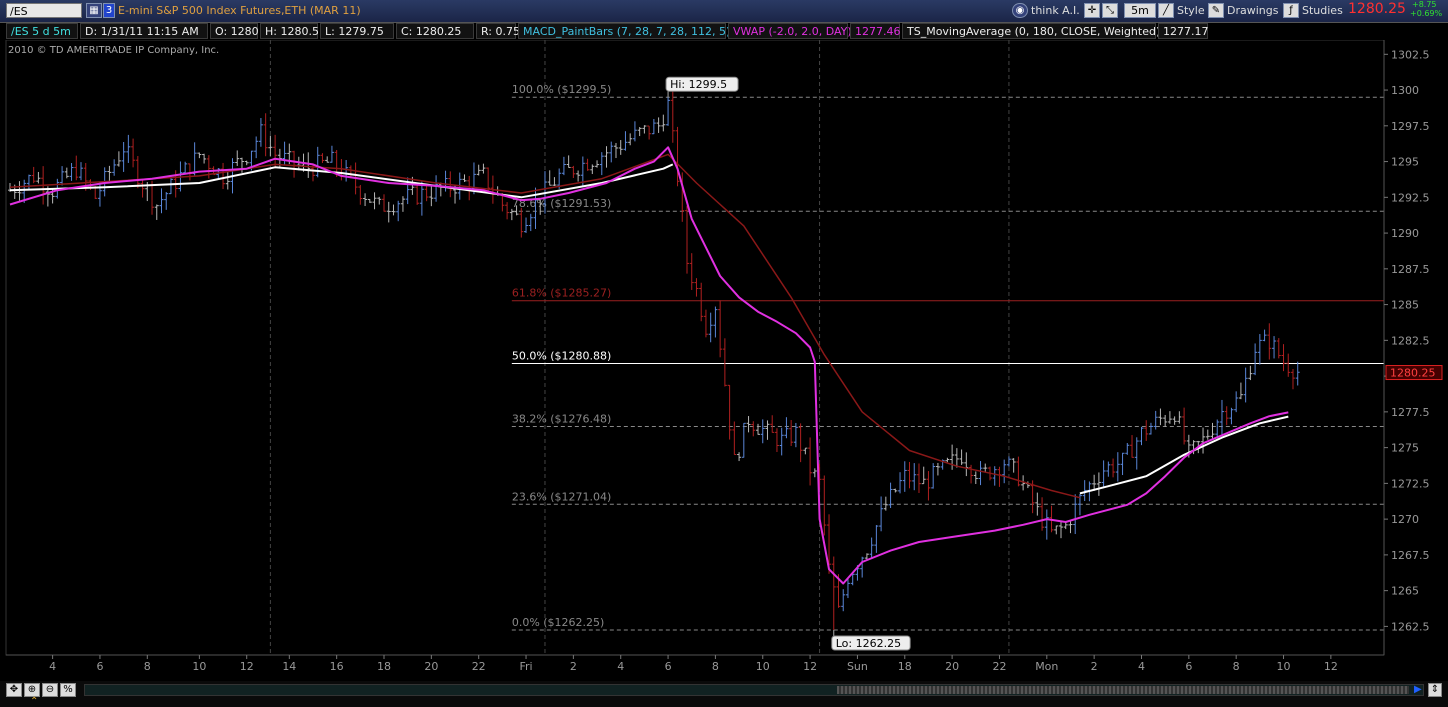 Image resolution: width=1448 pixels, height=707 pixels. Describe the element at coordinates (1020, 10) in the screenshot. I see `thinkai-icon: ◉` at that location.